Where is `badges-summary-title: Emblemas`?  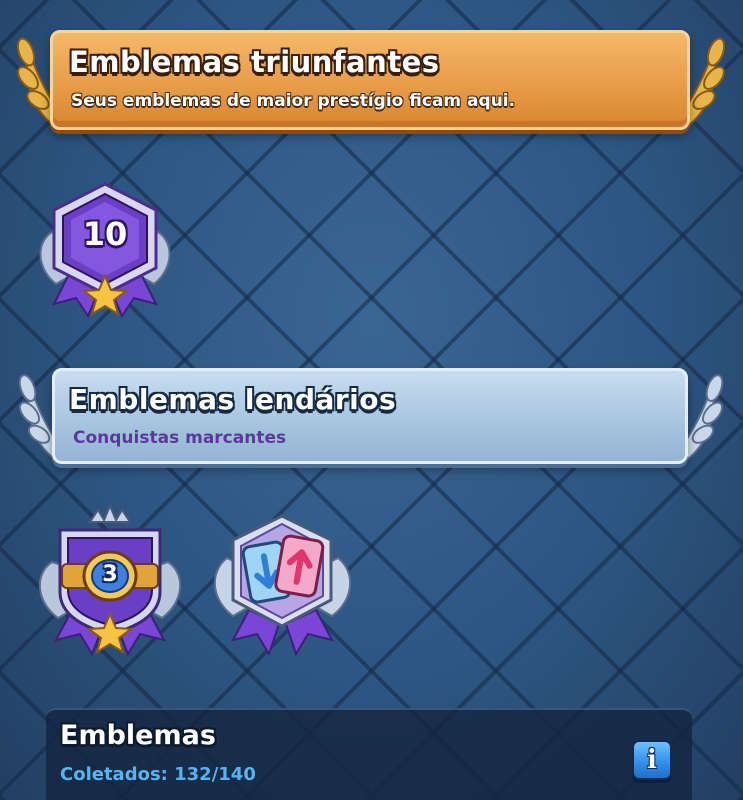 badges-summary-title: Emblemas is located at coordinates (138, 735).